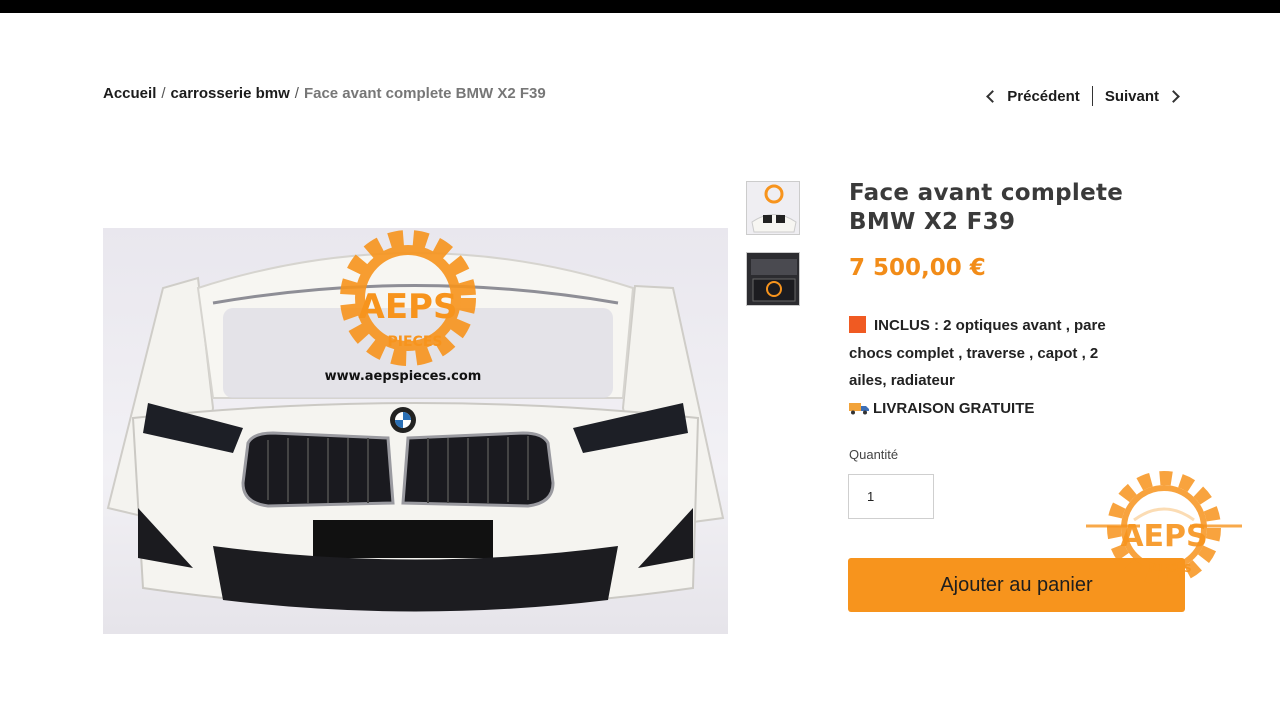 The height and width of the screenshot is (720, 1280). Describe the element at coordinates (1014, 208) in the screenshot. I see `product-title: Face avant complete BMW X2 F39` at that location.